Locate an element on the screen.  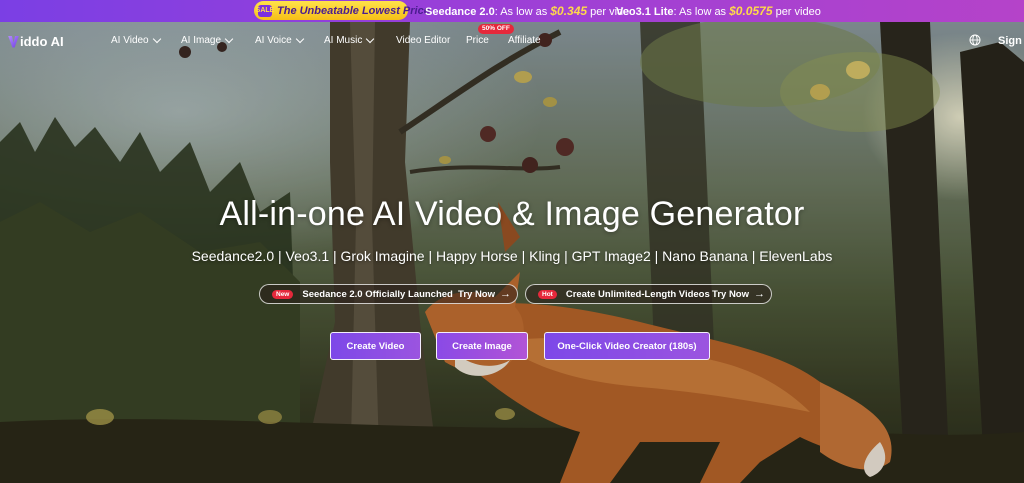
promo-pill: SALE The Unbeatable Lowest Price is located at coordinates (342, 10).